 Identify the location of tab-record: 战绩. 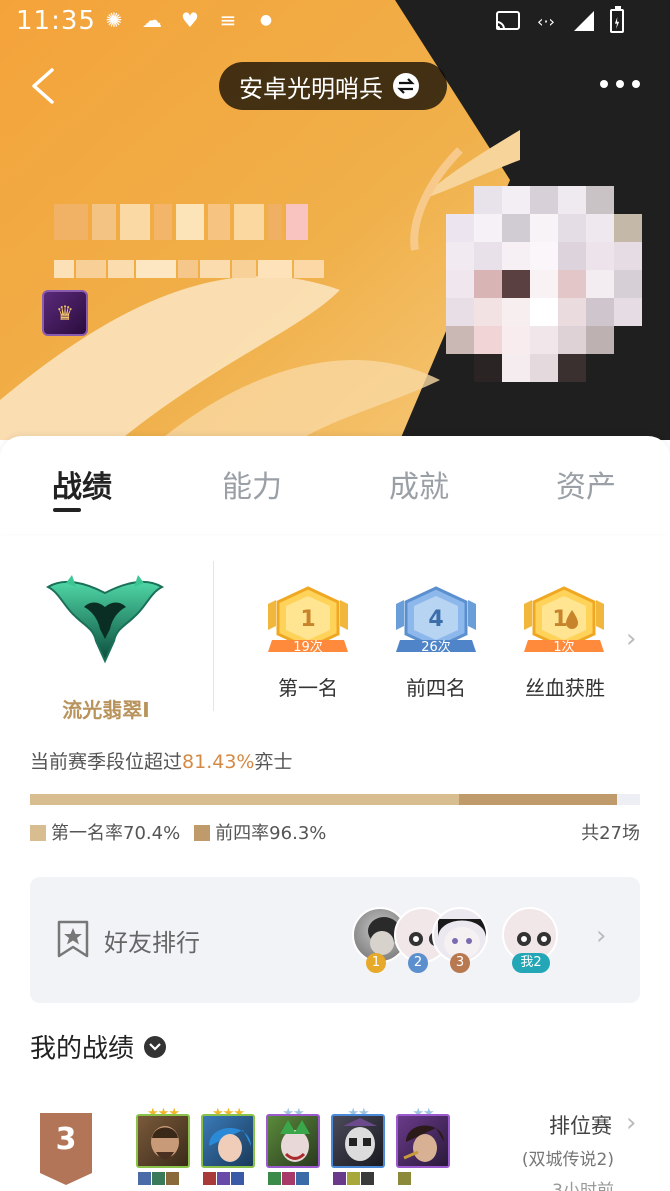
(82, 484).